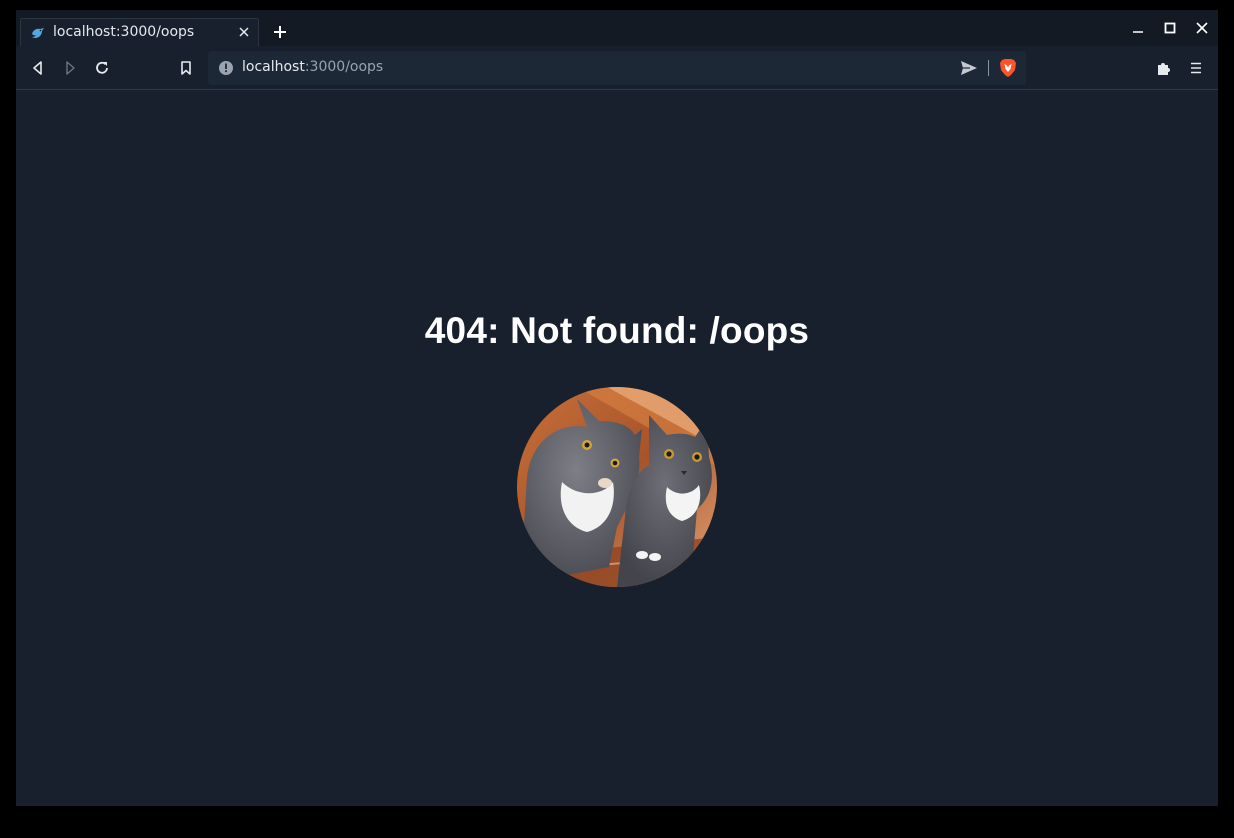 This screenshot has width=1234, height=838. Describe the element at coordinates (226, 68) in the screenshot. I see `info-icon` at that location.